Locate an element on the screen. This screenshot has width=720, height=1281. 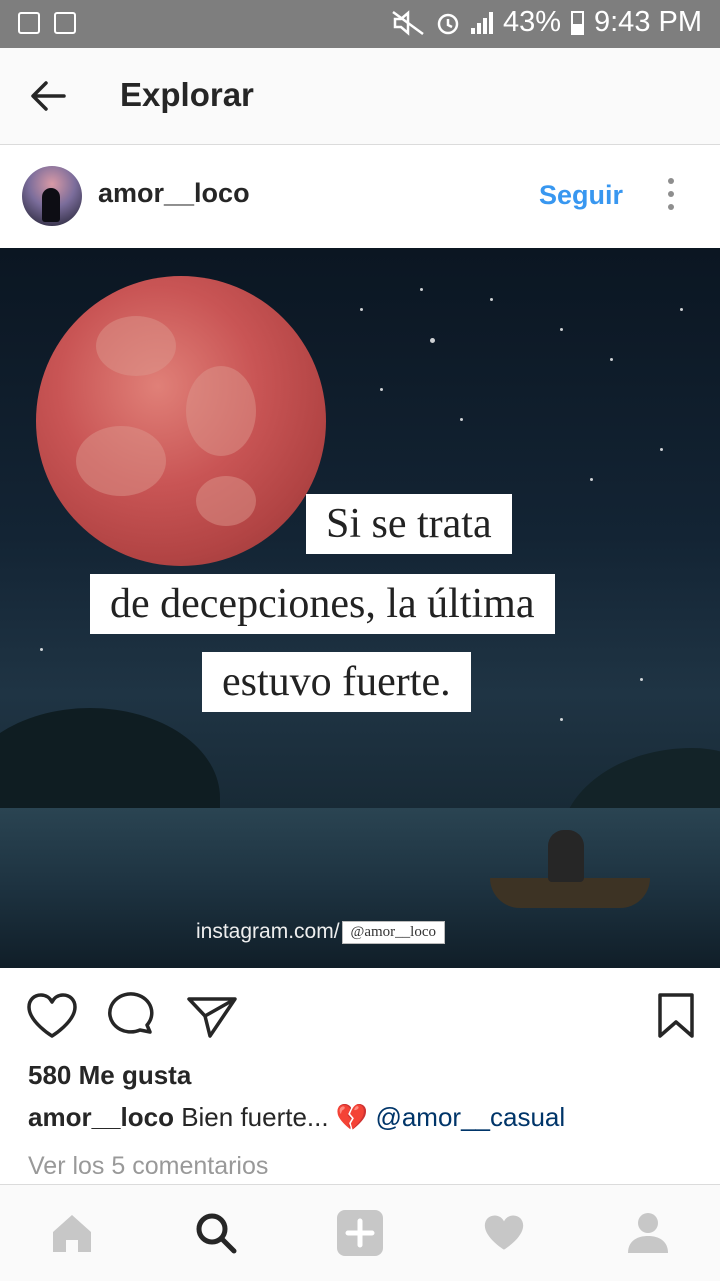
battery-icon is located at coordinates (577, 22).